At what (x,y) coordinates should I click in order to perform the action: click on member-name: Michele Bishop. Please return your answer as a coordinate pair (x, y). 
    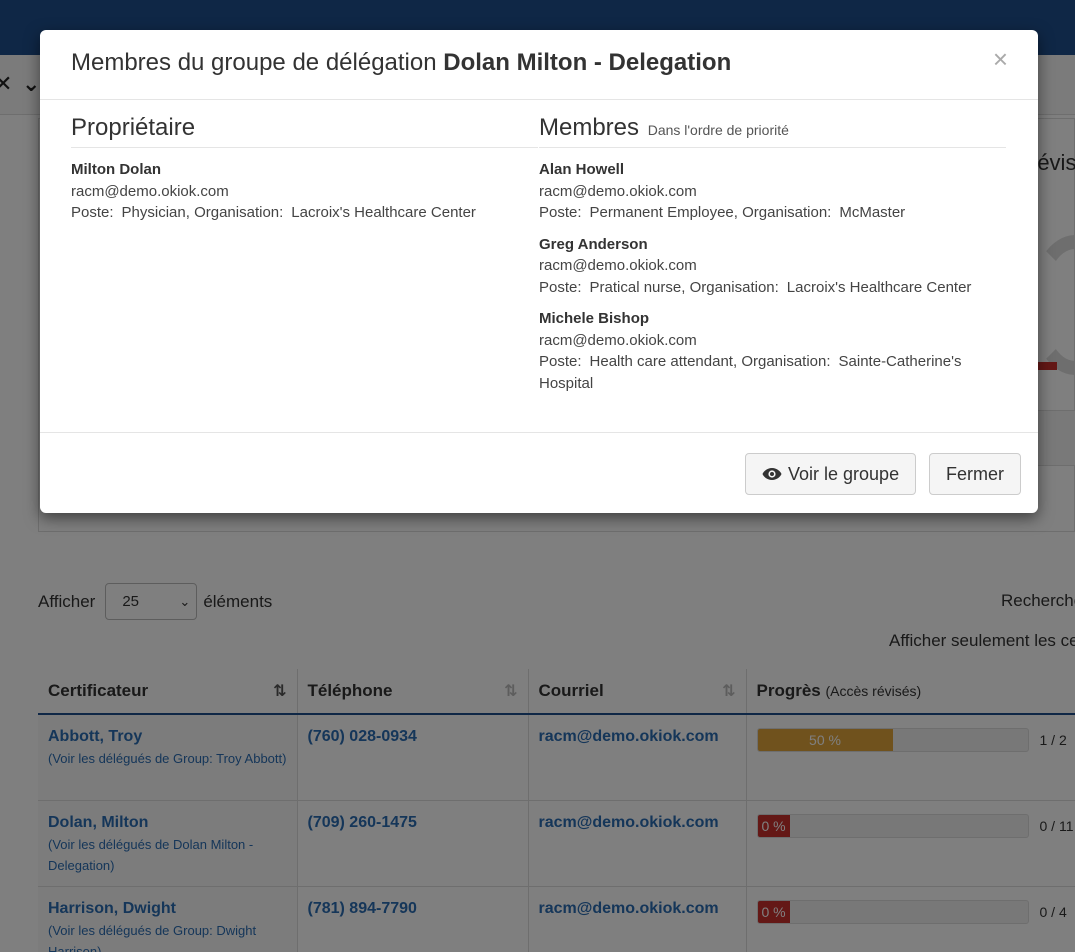
    Looking at the image, I should click on (594, 318).